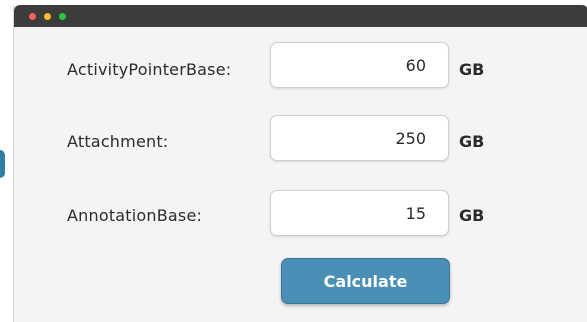  Describe the element at coordinates (135, 215) in the screenshot. I see `annotationbase-label: AnnotationBase:` at that location.